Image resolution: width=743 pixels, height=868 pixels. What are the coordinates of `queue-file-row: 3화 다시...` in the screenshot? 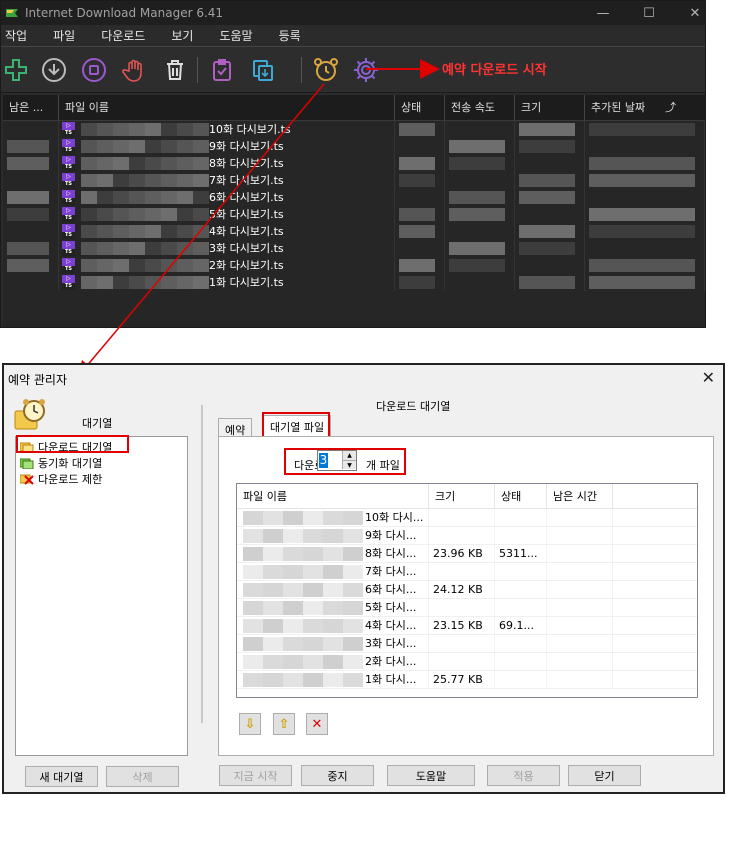 It's located at (467, 644).